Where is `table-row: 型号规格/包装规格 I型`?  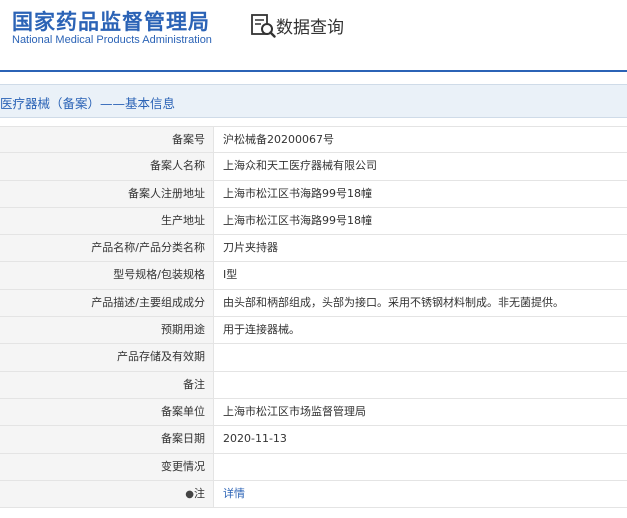 table-row: 型号规格/包装规格 I型 is located at coordinates (313, 276).